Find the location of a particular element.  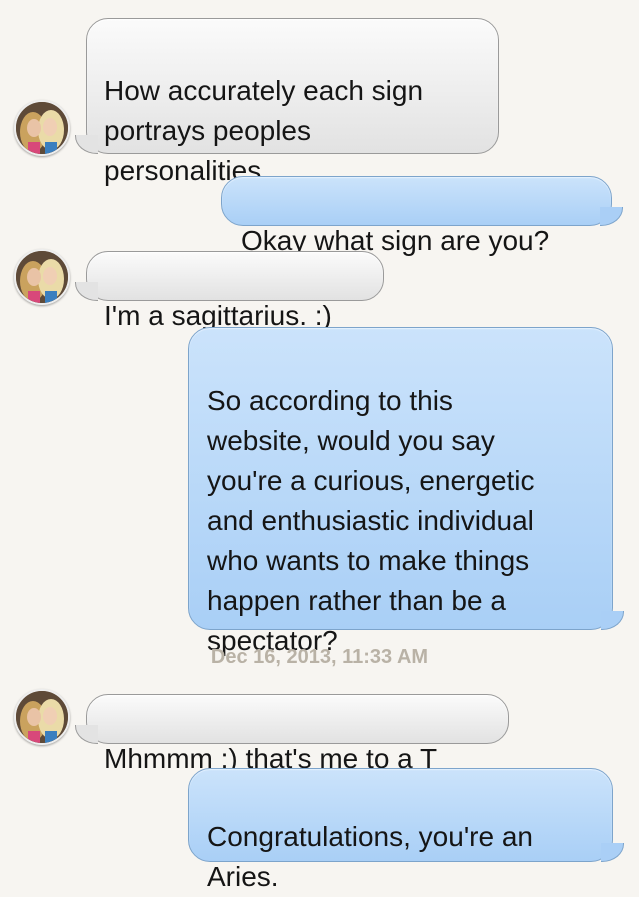

sent-message-bubble: Congratulations, you're an Aries. is located at coordinates (406, 830).